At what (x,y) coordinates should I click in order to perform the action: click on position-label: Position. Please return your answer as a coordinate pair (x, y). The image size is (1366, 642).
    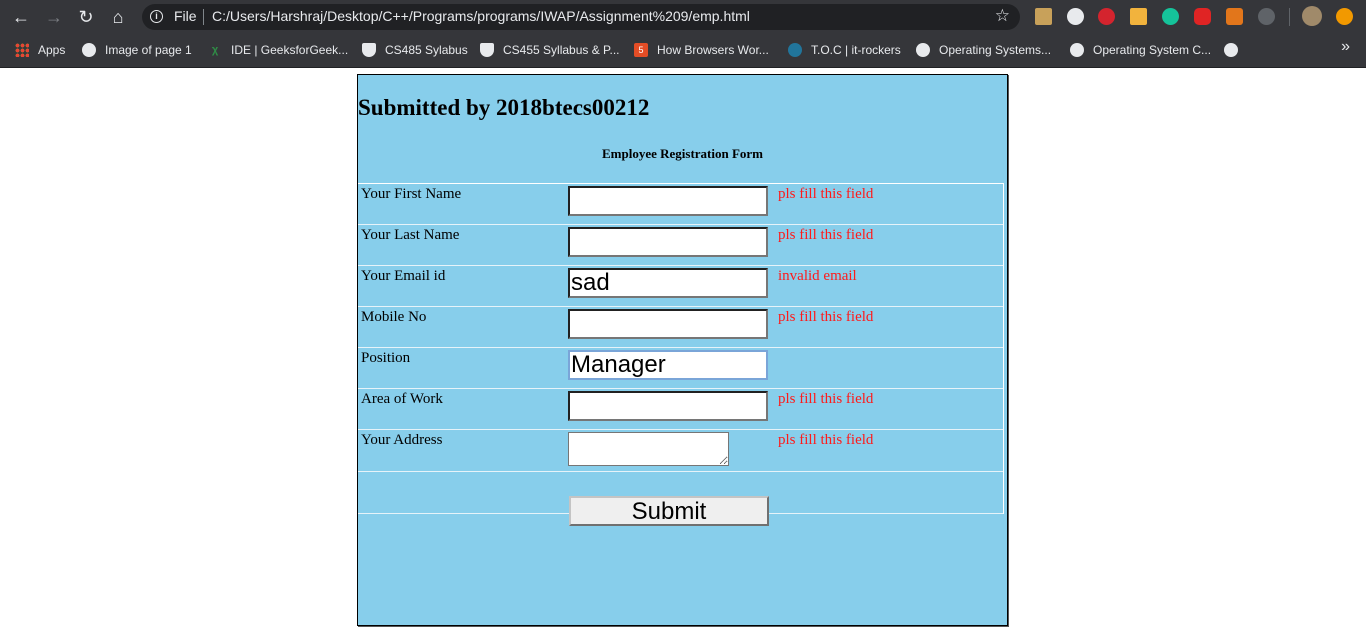
    Looking at the image, I should click on (463, 368).